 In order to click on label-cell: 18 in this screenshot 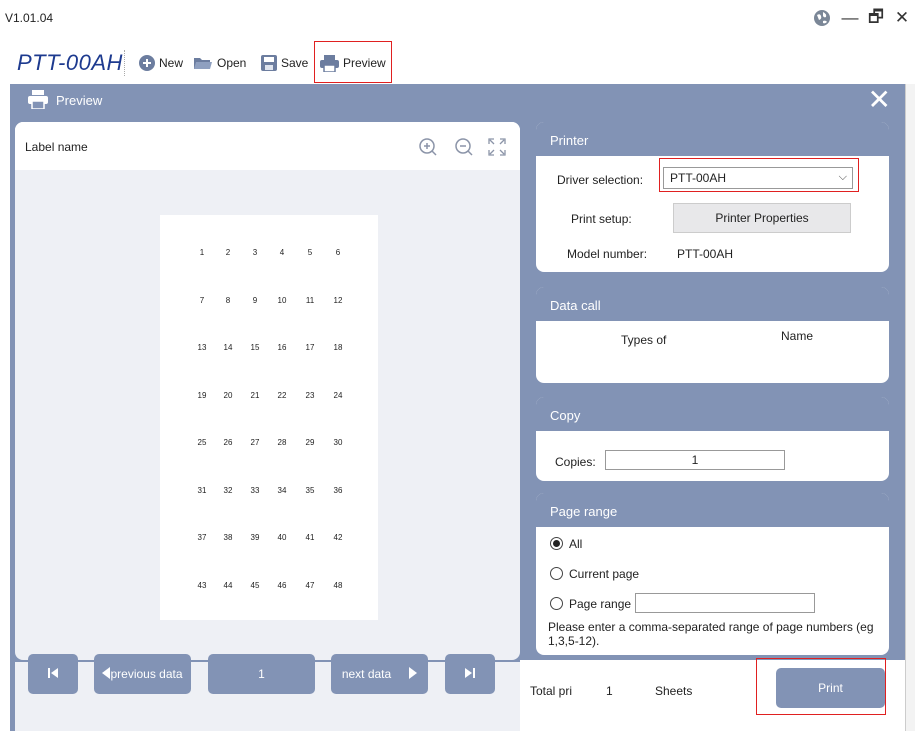, I will do `click(338, 347)`.